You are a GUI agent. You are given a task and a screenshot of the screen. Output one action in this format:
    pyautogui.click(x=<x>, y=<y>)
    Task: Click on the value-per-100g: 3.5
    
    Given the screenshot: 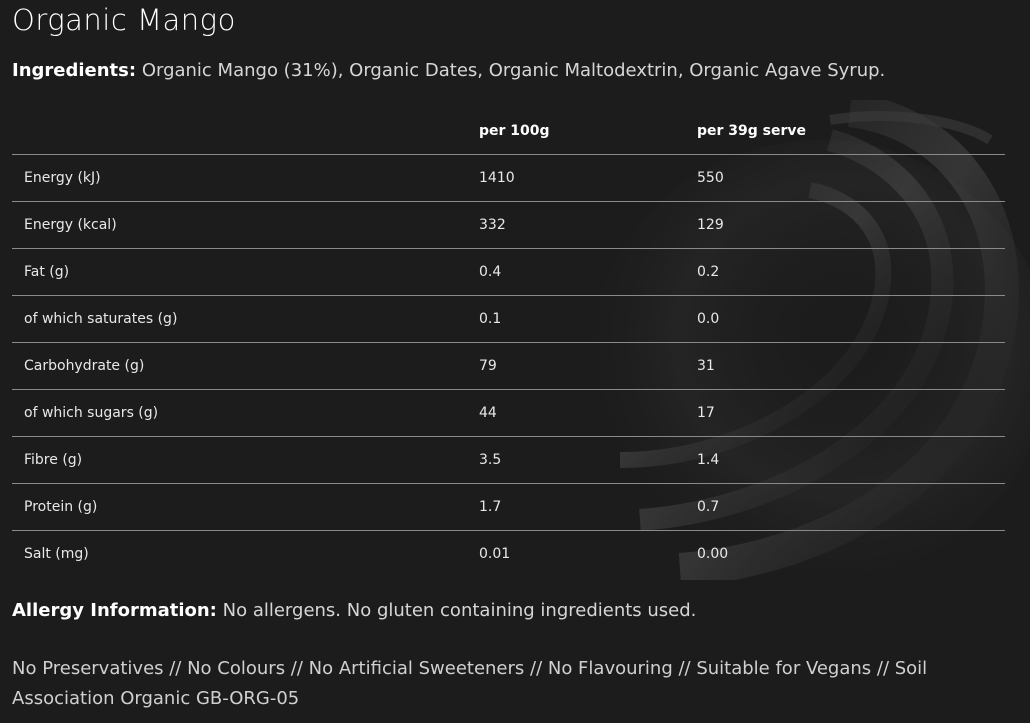 What is the action you would take?
    pyautogui.click(x=576, y=460)
    